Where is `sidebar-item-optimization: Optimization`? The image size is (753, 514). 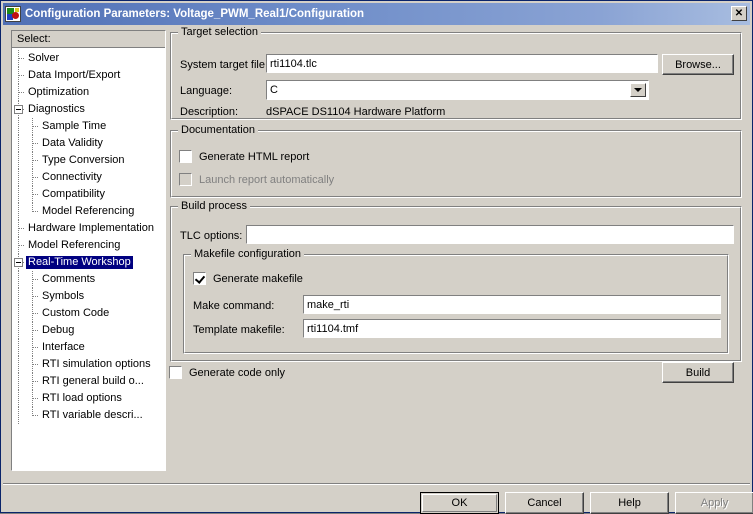
sidebar-item-optimization: Optimization is located at coordinates (88, 92).